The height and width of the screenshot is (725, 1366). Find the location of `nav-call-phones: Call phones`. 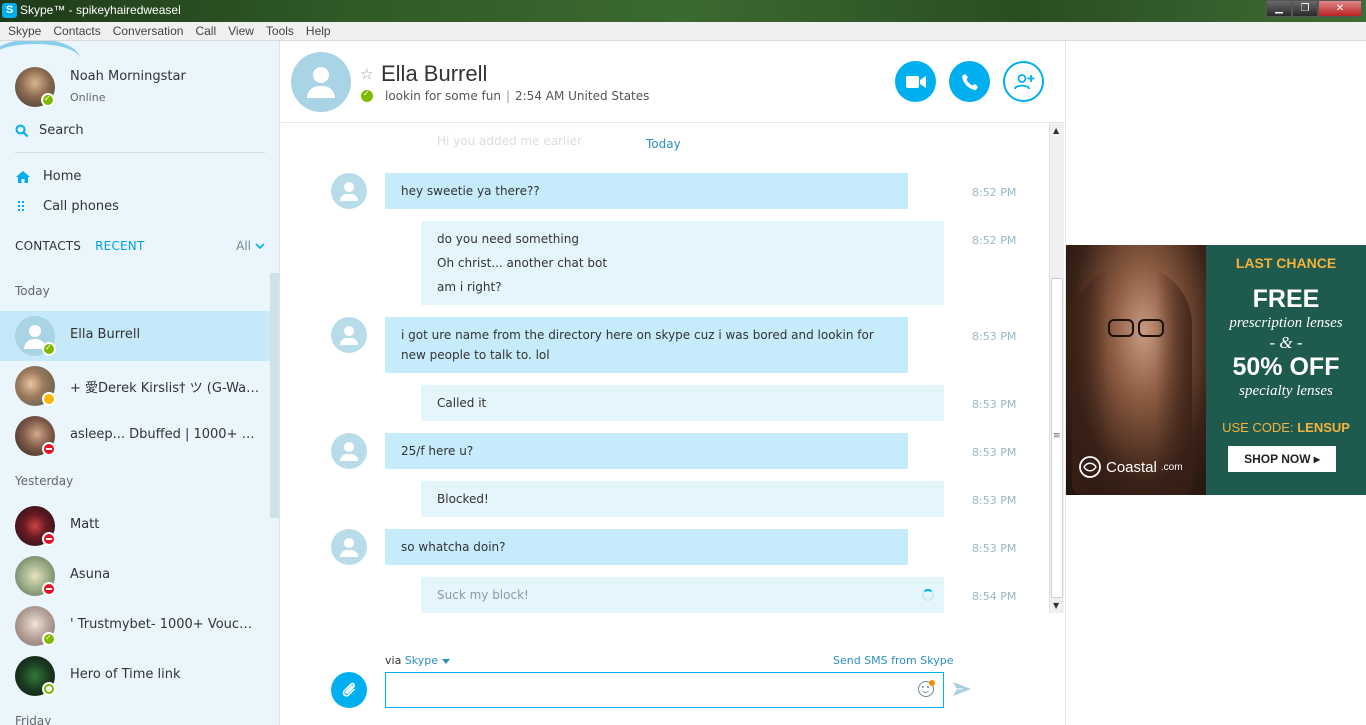

nav-call-phones: Call phones is located at coordinates (67, 206).